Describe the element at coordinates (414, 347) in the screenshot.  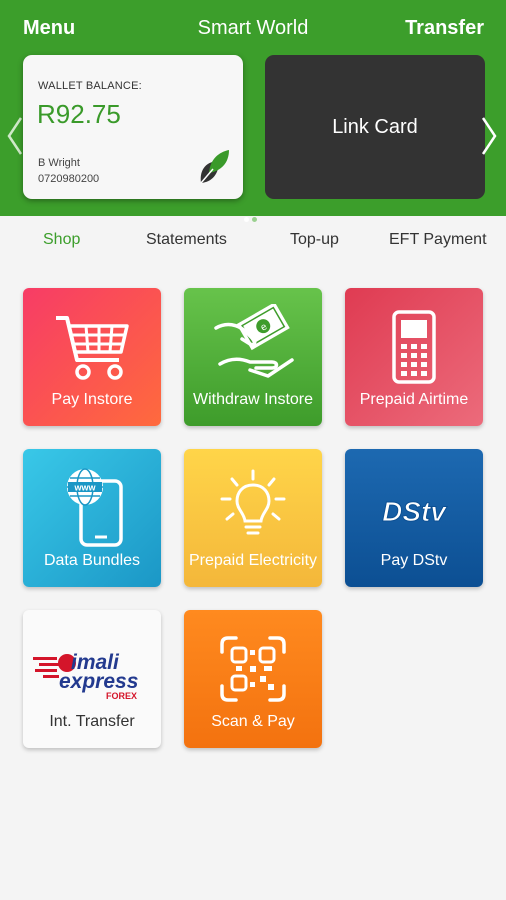
I see `mobile-phone-icon` at that location.